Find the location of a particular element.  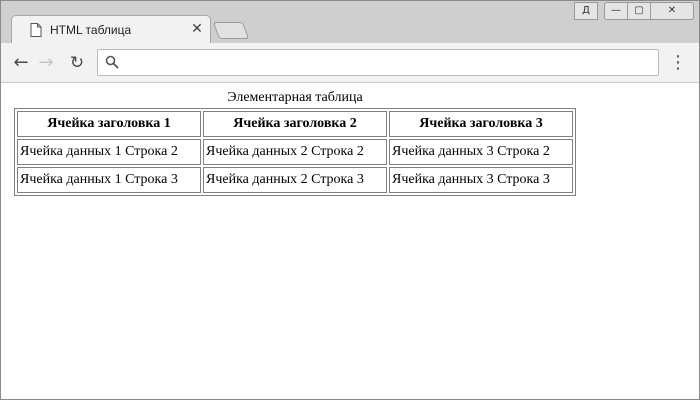

forward-button: → is located at coordinates (46, 63).